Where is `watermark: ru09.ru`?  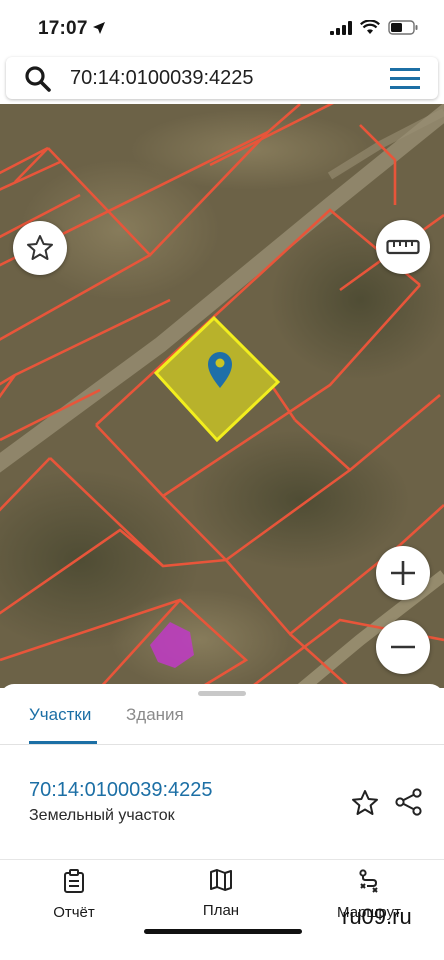
watermark: ru09.ru is located at coordinates (377, 916).